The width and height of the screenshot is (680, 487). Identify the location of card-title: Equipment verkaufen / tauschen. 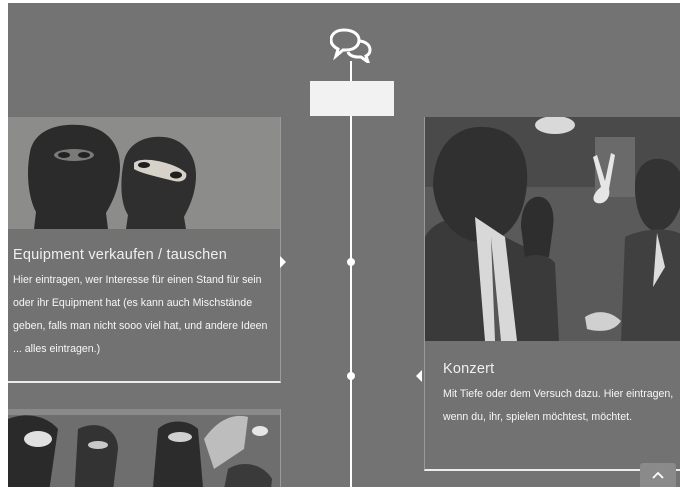
(120, 255).